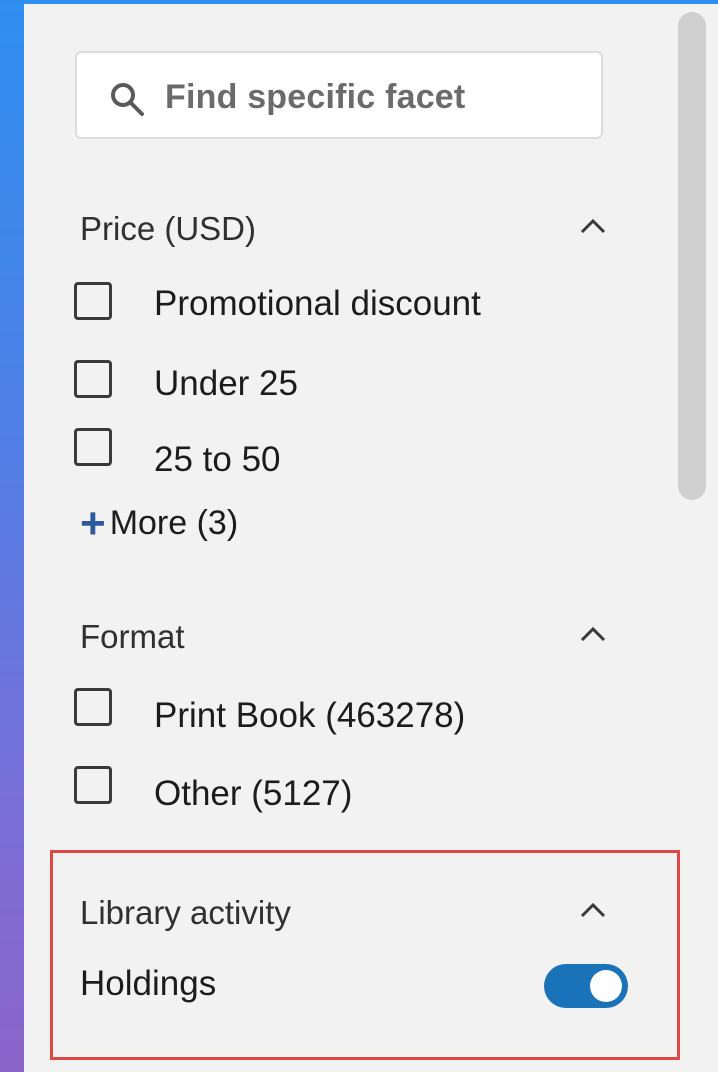 The height and width of the screenshot is (1072, 718). I want to click on more-link: + More (3), so click(159, 523).